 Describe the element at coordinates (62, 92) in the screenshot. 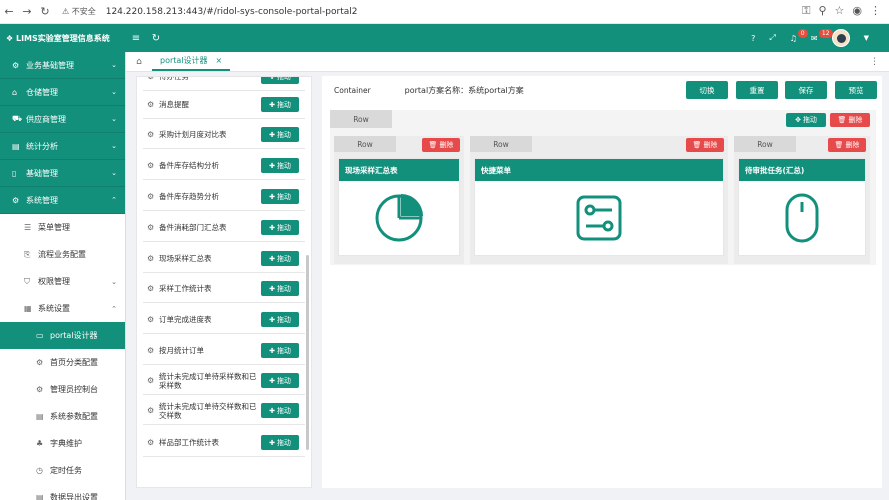

I see `sidebar-group-warehouse: ⌂ 仓储管理 ⌄` at that location.